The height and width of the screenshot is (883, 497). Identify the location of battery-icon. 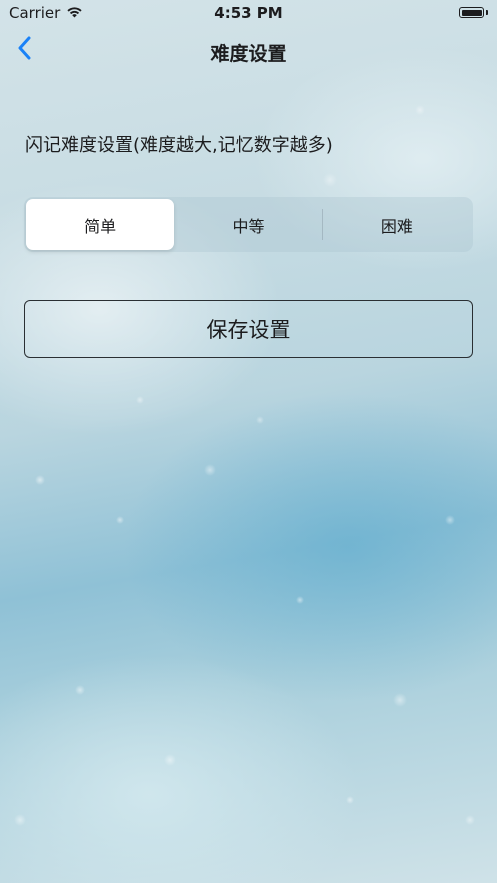
(473, 12).